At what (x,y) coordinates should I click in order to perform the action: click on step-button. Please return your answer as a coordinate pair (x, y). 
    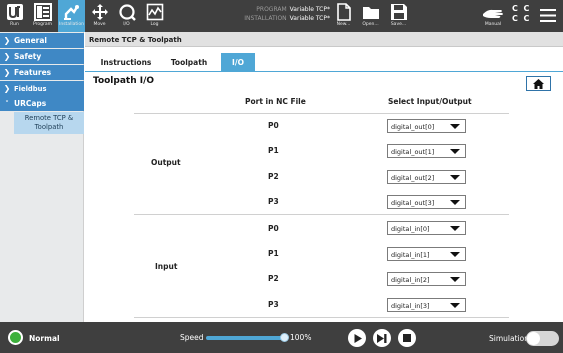
    Looking at the image, I should click on (382, 338).